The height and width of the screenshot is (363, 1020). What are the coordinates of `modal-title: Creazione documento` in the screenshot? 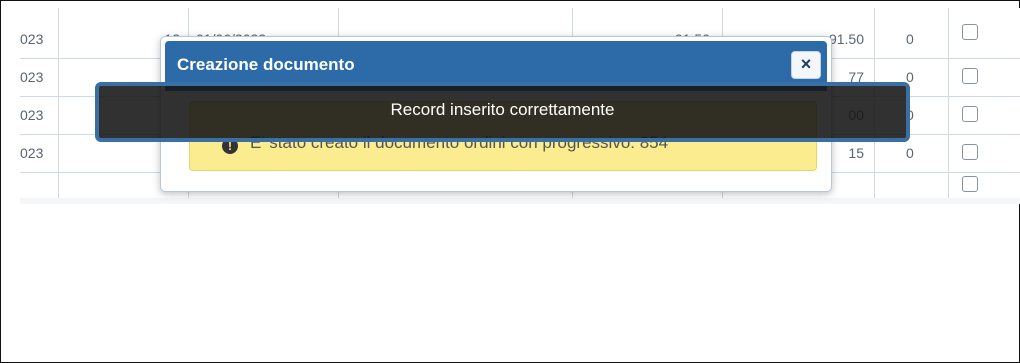 It's located at (266, 64).